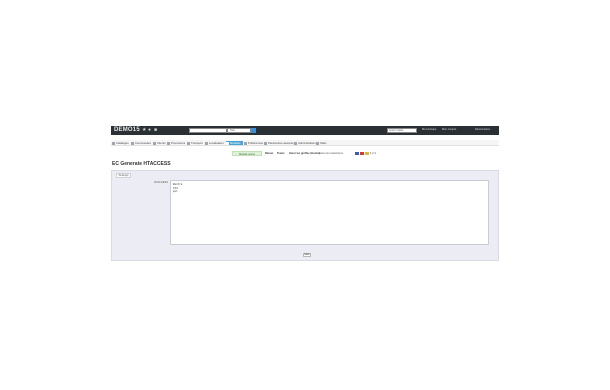 This screenshot has width=610, height=390. Describe the element at coordinates (208, 130) in the screenshot. I see `search-input` at that location.